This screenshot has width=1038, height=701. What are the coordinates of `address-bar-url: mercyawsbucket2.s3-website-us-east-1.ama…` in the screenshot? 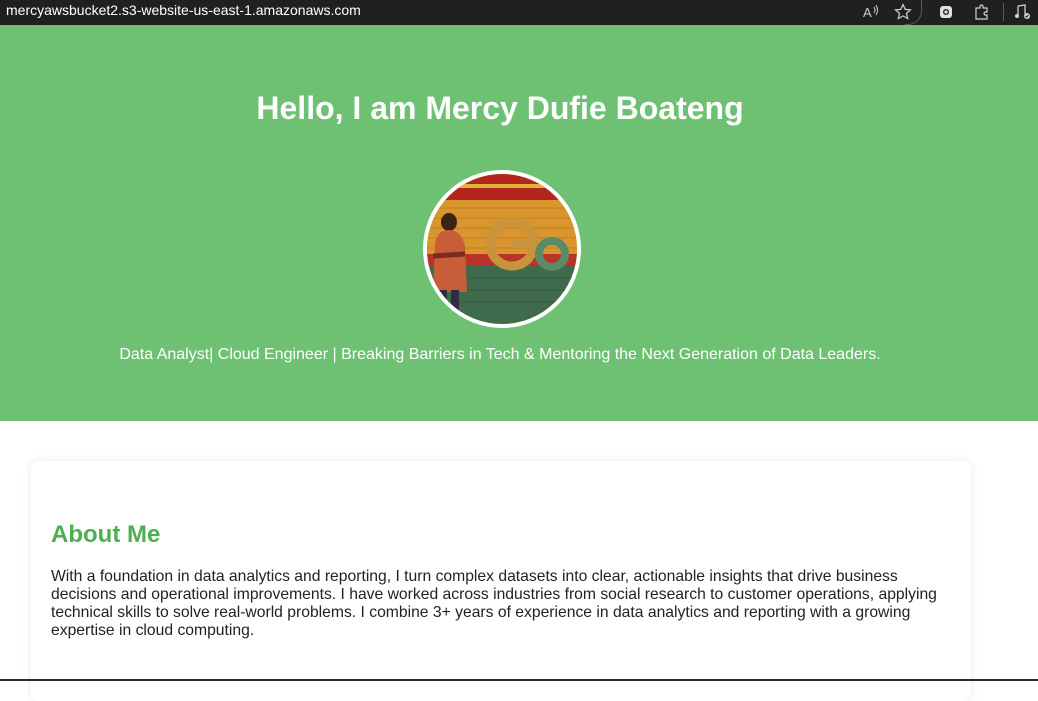 It's located at (183, 10).